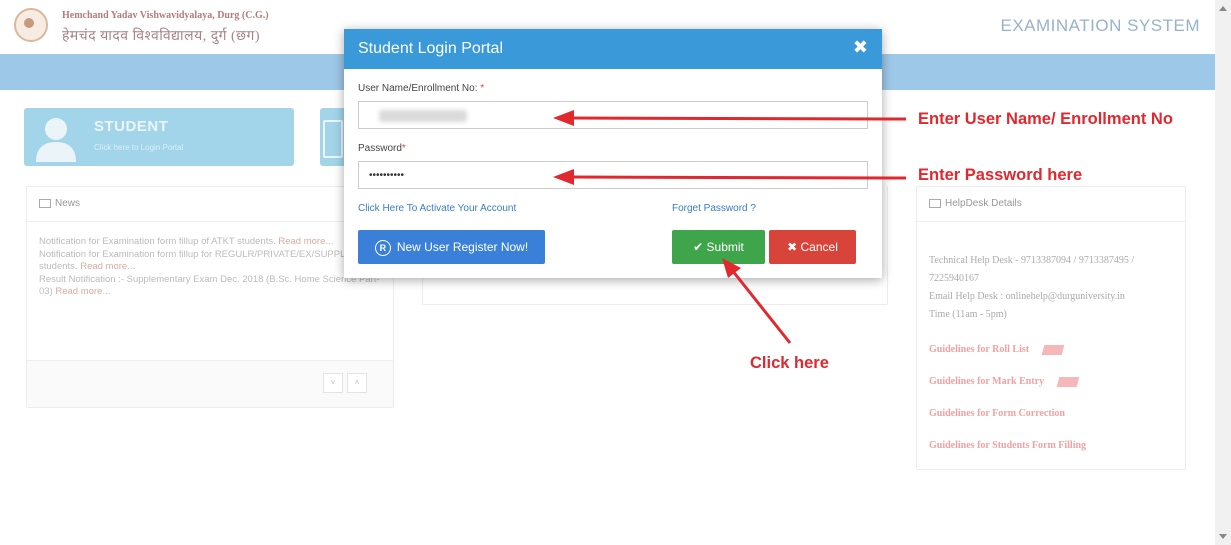 Image resolution: width=1231 pixels, height=545 pixels. I want to click on annotation-username: Enter User Name/ Enrollment No, so click(1045, 119).